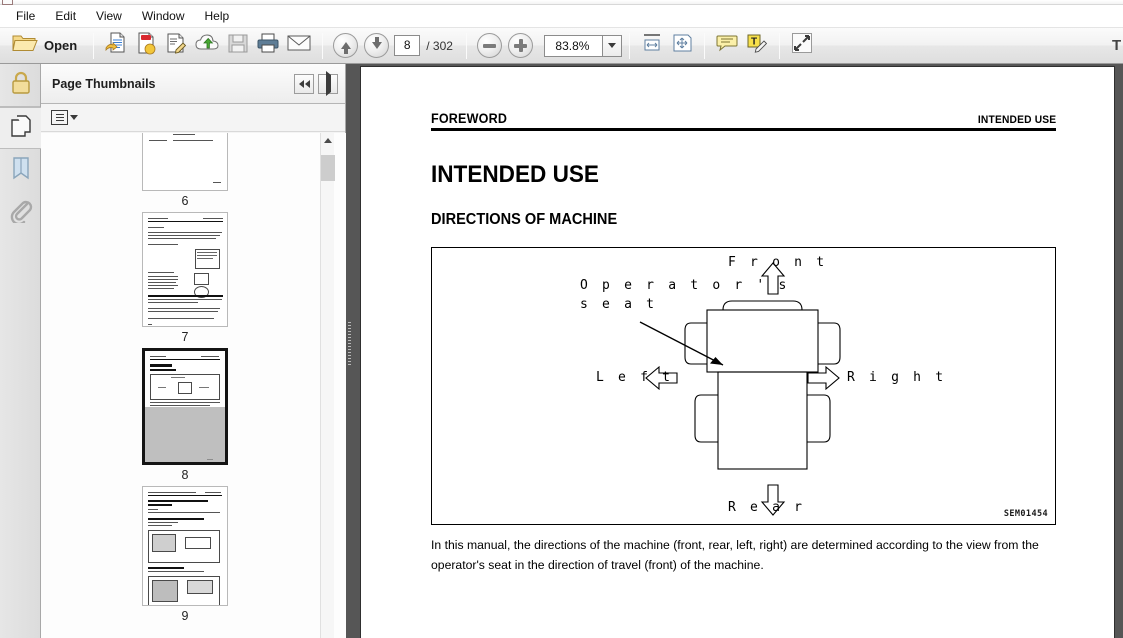  Describe the element at coordinates (1116, 45) in the screenshot. I see `toolbar-overflow-label: T` at that location.